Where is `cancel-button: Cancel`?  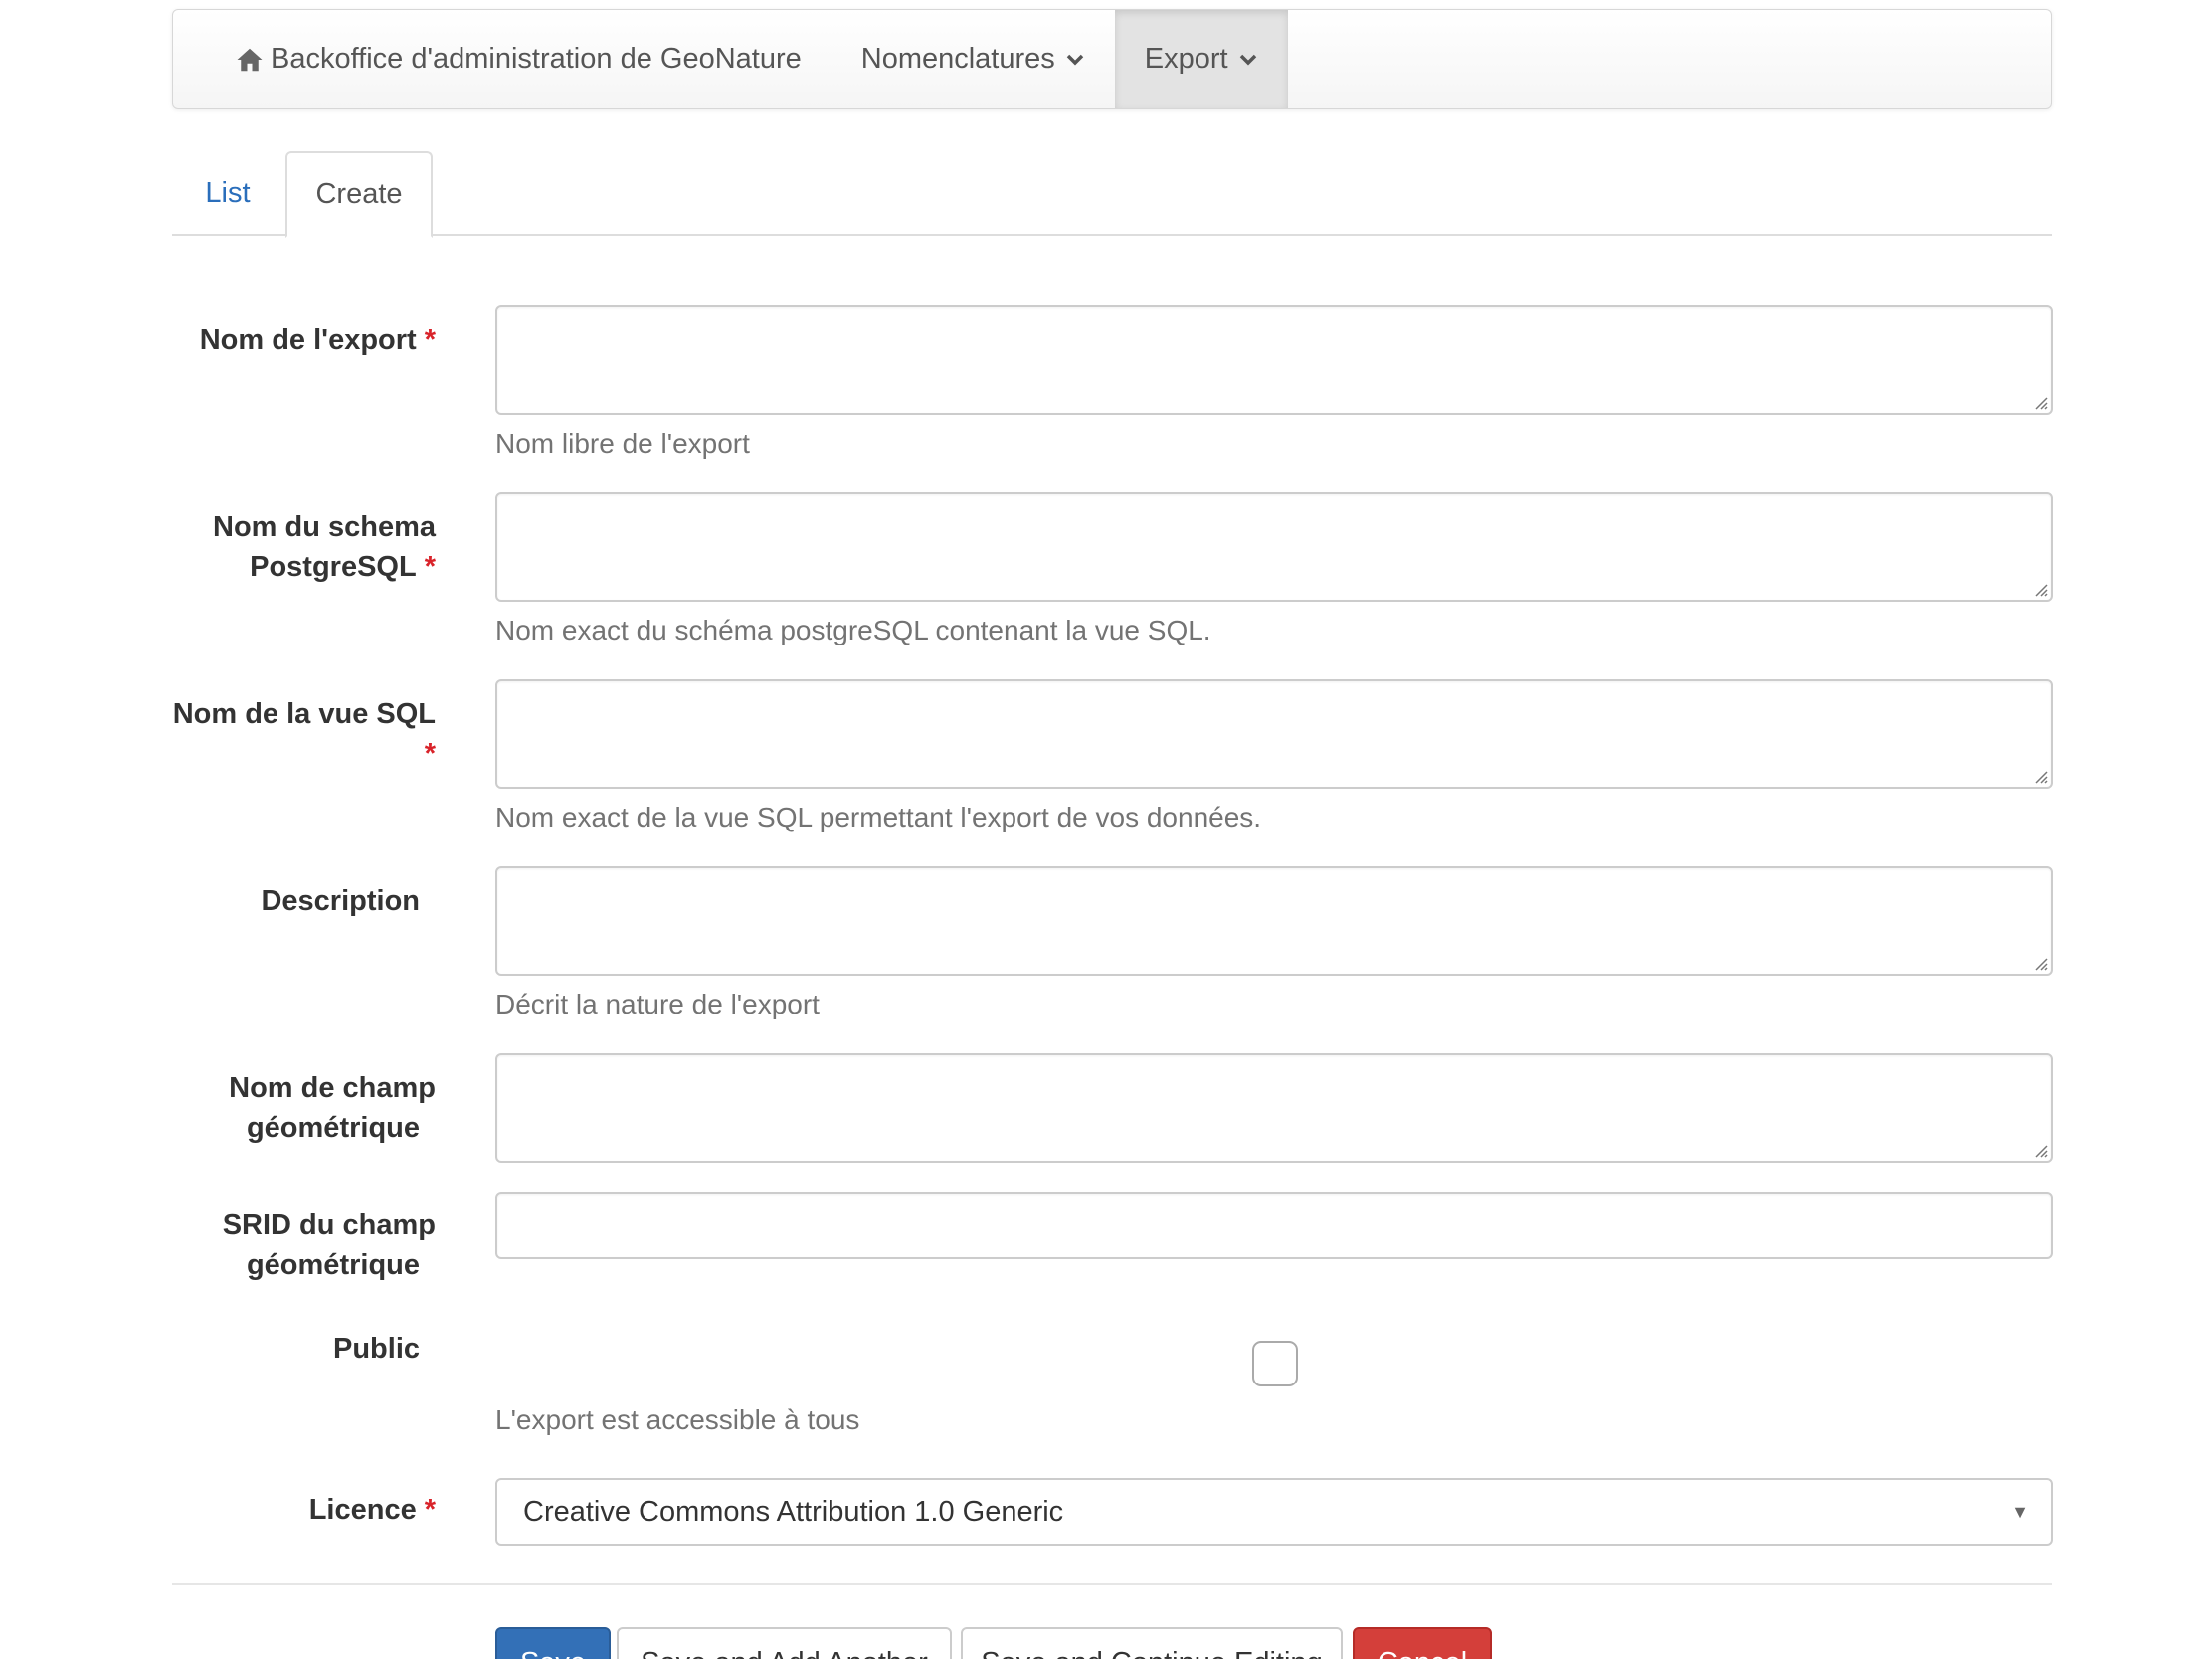
cancel-button: Cancel is located at coordinates (1422, 1643).